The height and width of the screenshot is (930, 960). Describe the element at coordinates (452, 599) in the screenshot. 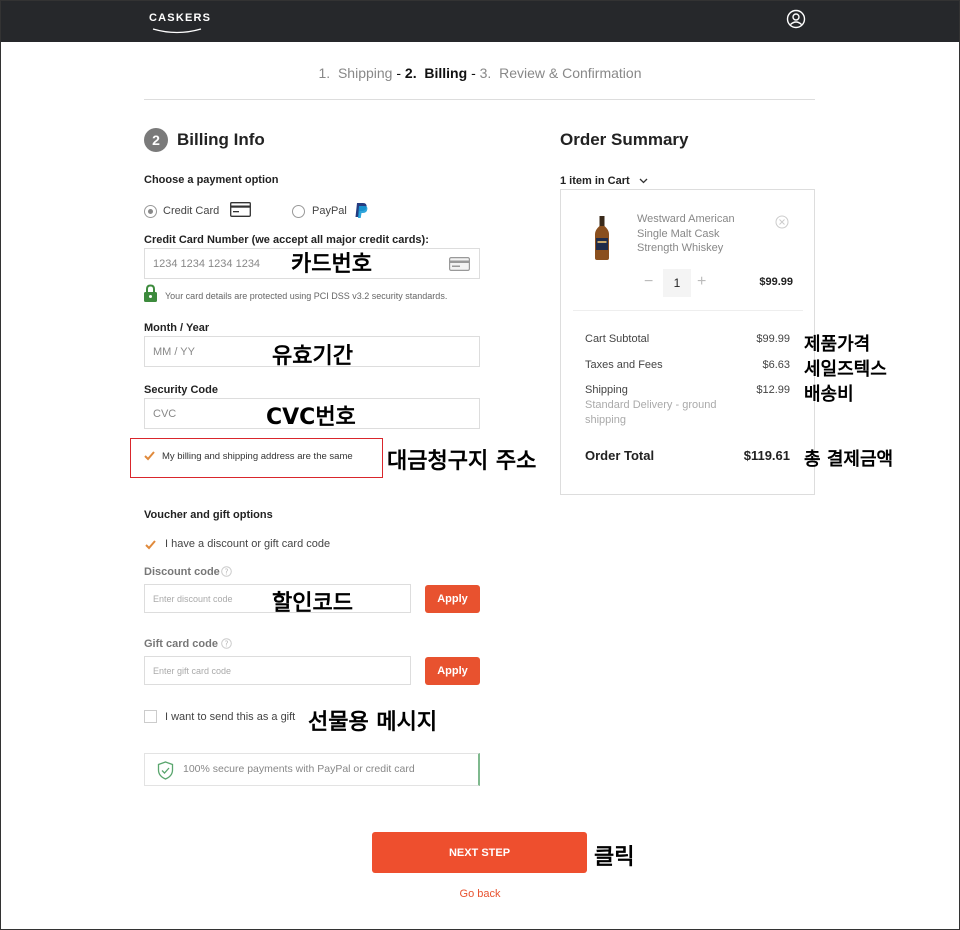

I see `apply-discount-button: Apply` at that location.